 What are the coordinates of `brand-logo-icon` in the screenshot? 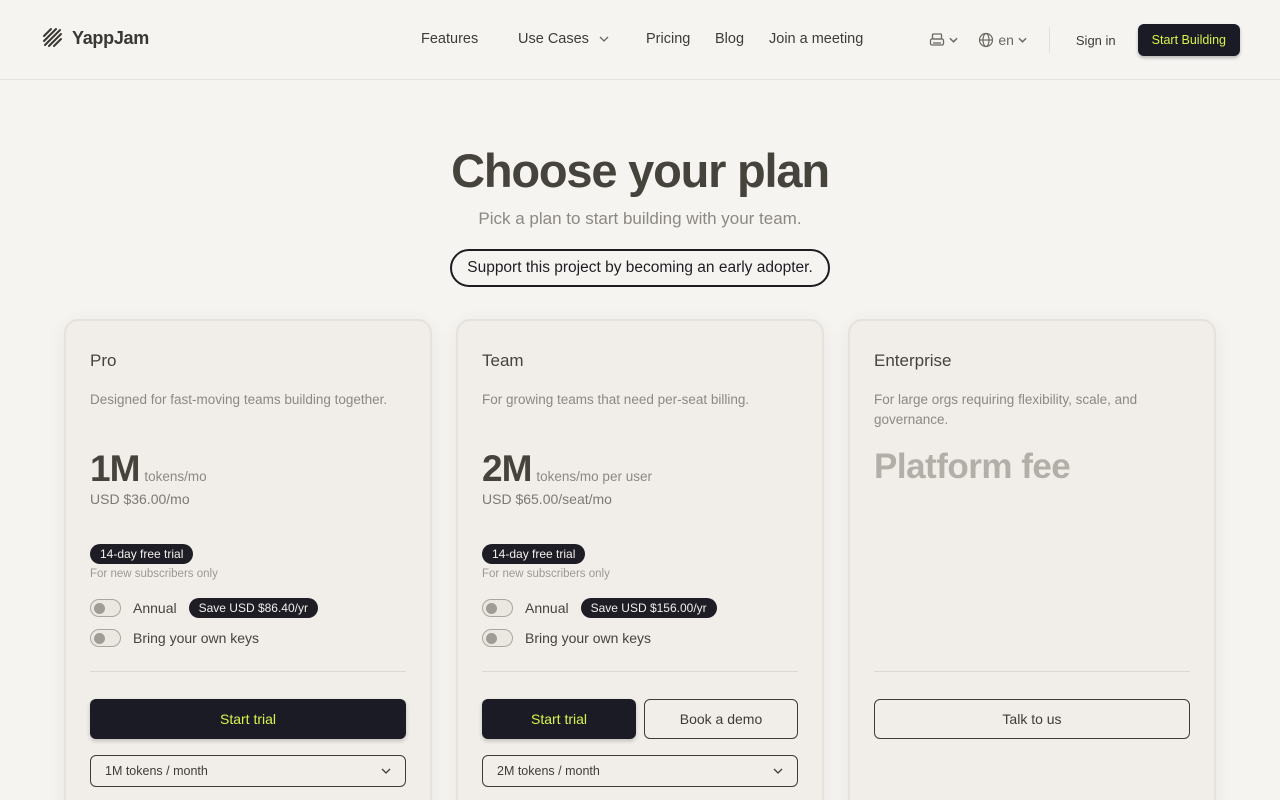 It's located at (52, 37).